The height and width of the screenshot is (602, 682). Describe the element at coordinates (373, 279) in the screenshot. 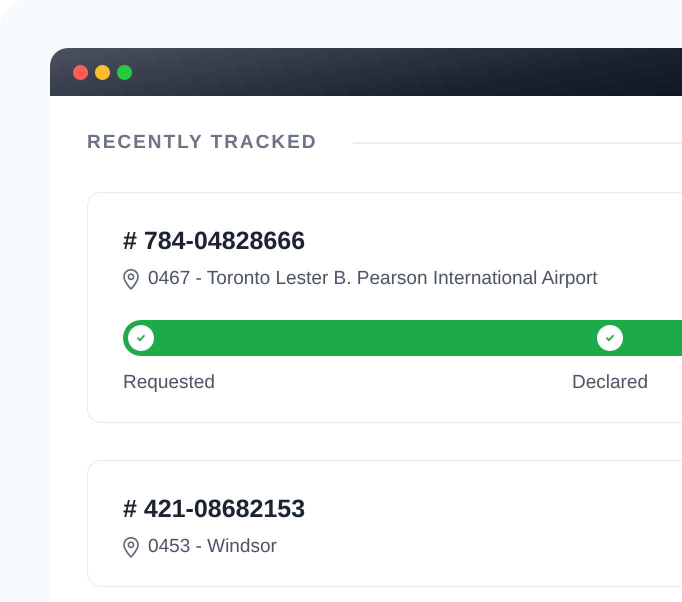

I see `location-text: 0467 - Toronto Lester B. Pearson International Airport` at that location.